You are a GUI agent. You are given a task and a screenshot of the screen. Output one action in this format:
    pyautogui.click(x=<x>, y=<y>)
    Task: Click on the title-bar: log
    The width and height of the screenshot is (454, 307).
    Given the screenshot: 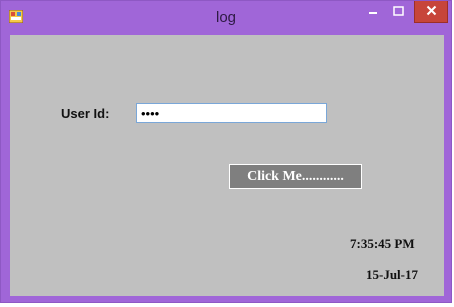 What is the action you would take?
    pyautogui.click(x=226, y=17)
    